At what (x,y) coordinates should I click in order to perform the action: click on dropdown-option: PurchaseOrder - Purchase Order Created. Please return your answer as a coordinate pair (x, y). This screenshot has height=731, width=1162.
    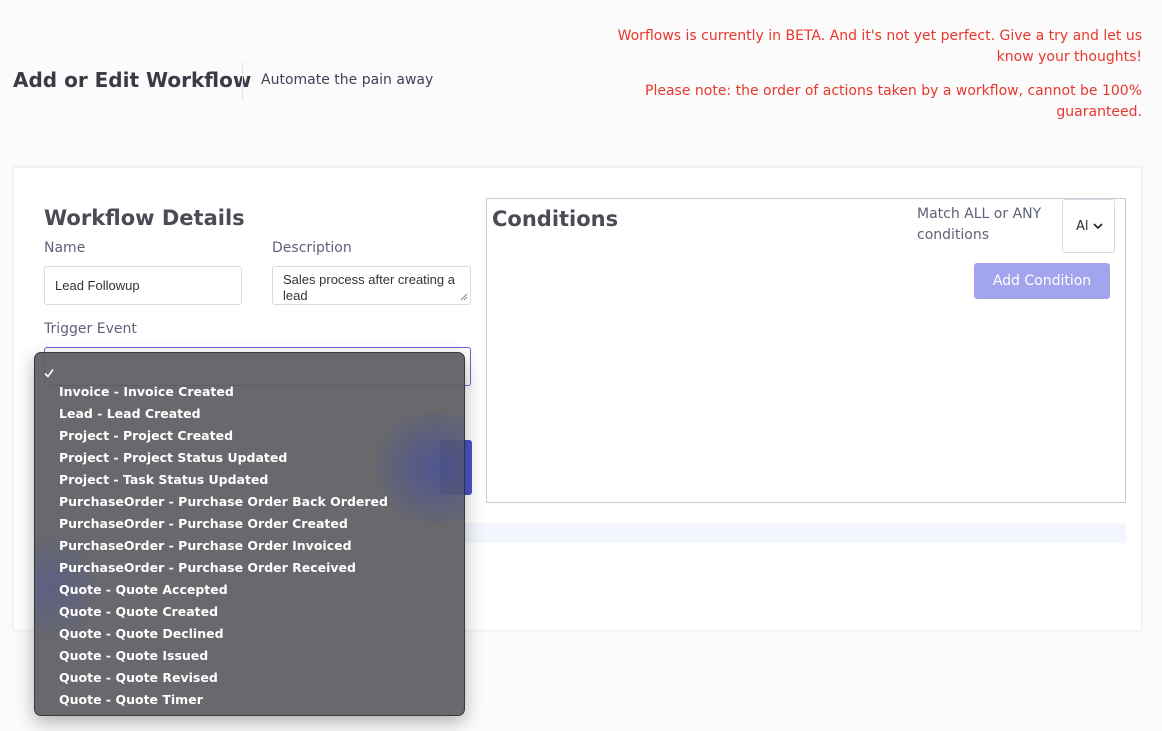
    Looking at the image, I should click on (249, 524).